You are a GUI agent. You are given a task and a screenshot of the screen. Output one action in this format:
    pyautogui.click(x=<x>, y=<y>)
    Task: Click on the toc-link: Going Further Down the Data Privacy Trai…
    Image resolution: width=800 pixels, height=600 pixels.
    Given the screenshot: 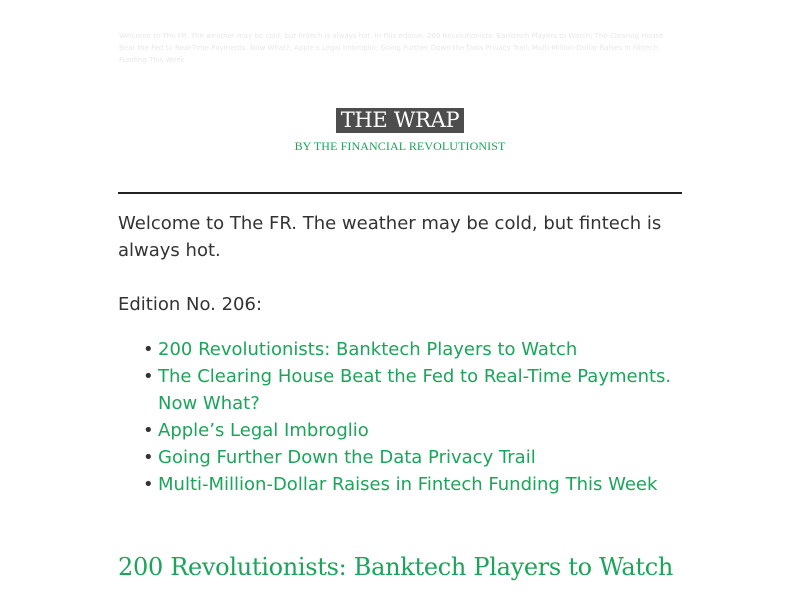 What is the action you would take?
    pyautogui.click(x=347, y=457)
    